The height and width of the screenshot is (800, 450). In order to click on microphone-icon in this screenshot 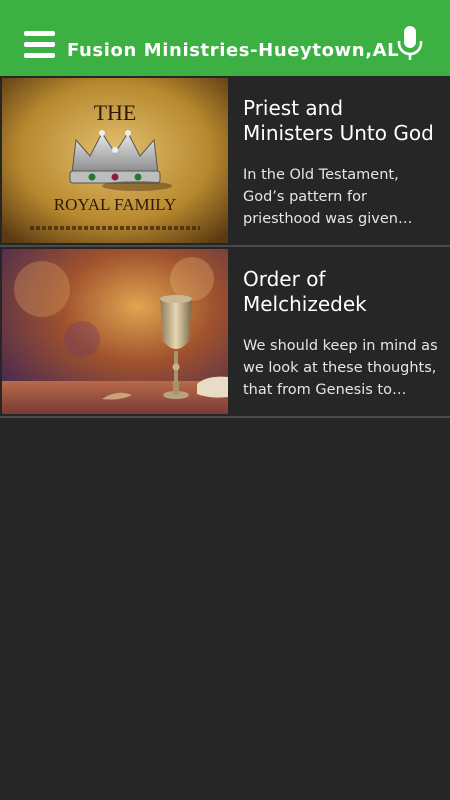, I will do `click(410, 44)`.